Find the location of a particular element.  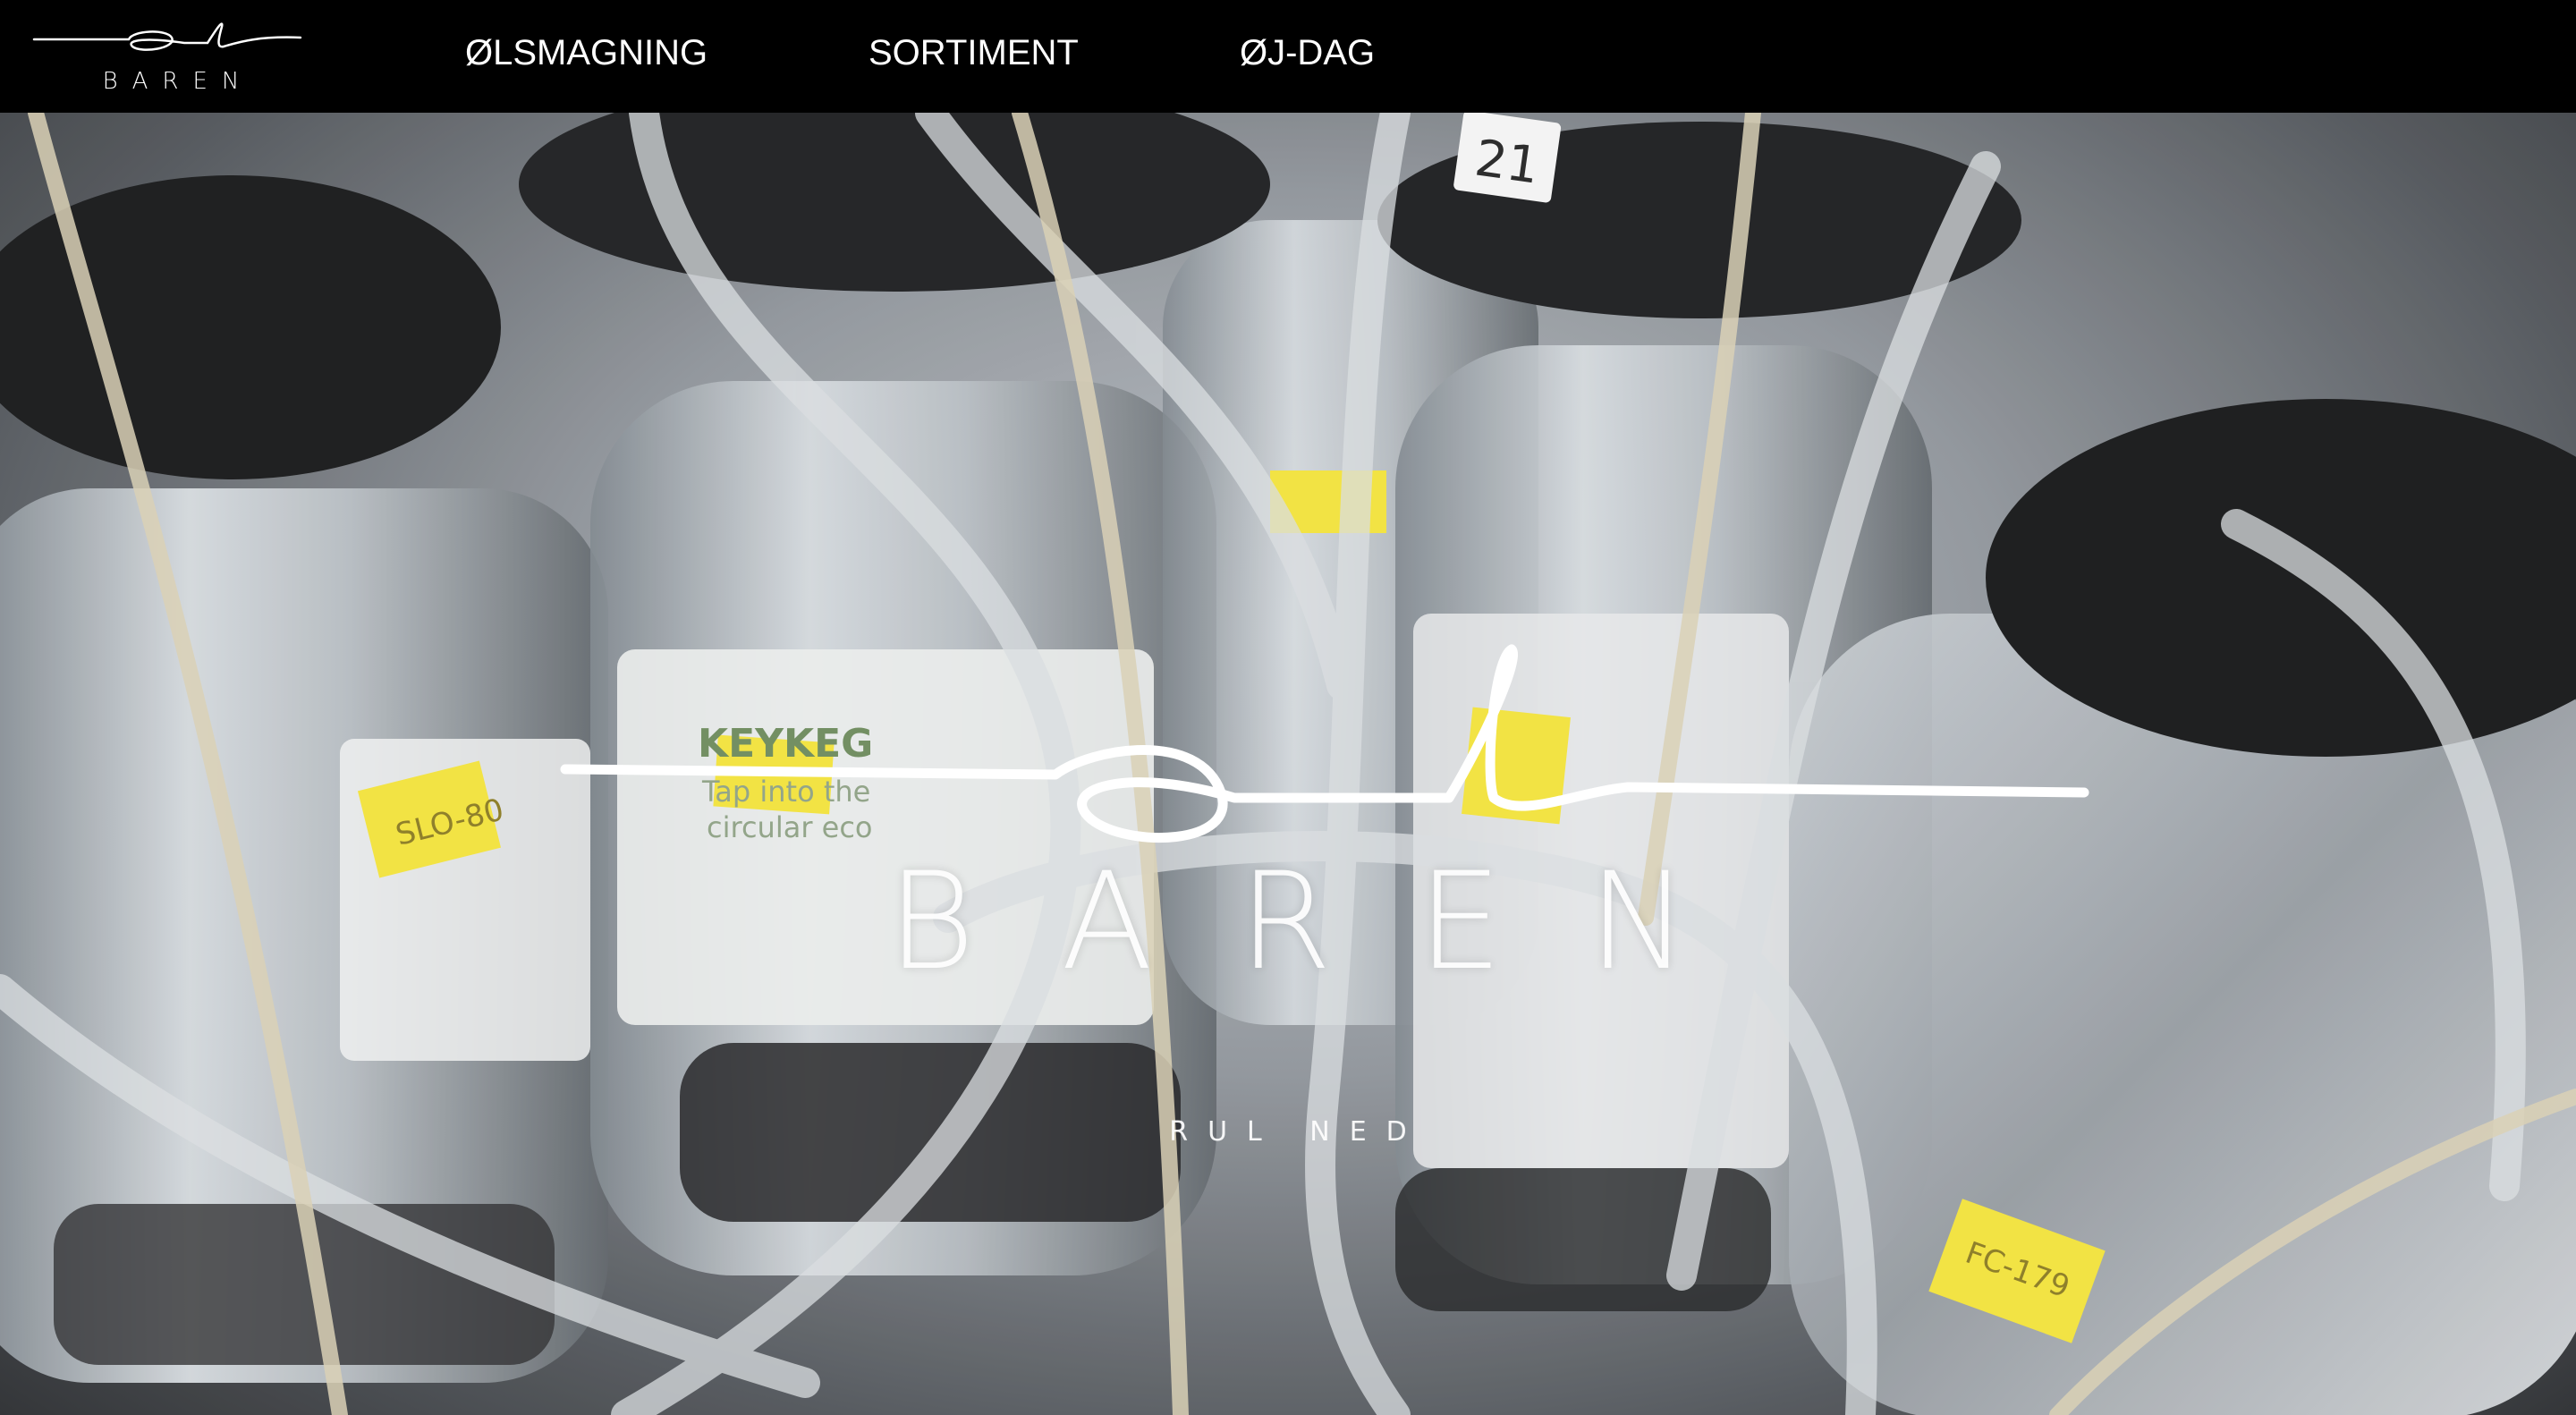

scroll-down-hint: RUL NED is located at coordinates (1288, 1132).